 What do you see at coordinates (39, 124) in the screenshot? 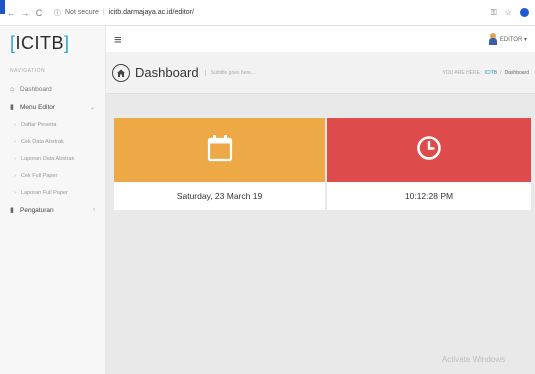
I see `sidebar-subitem-label: Daftar Peserta` at bounding box center [39, 124].